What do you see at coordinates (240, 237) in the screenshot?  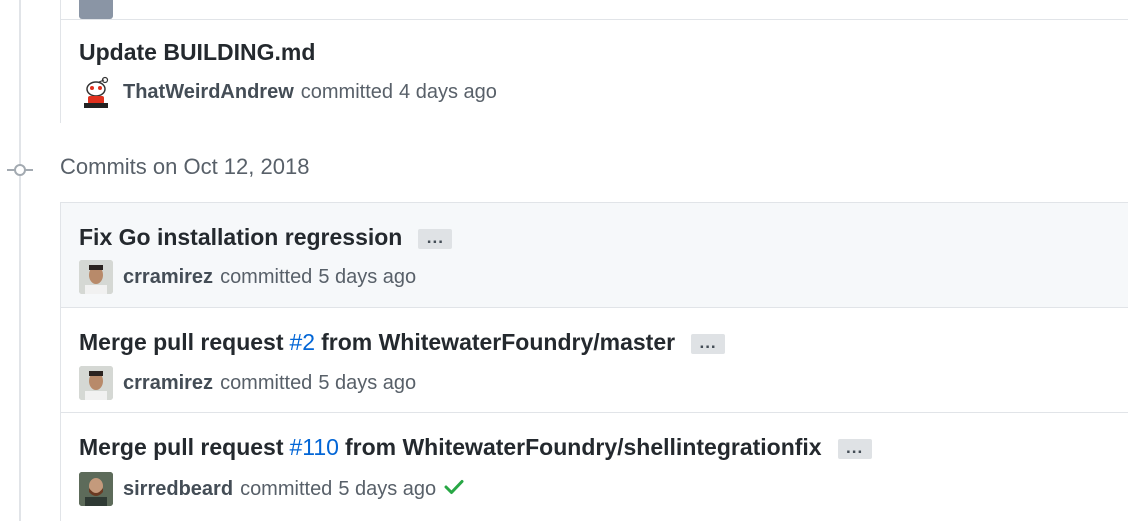 I see `commit-message-link: Fix Go installation regression` at bounding box center [240, 237].